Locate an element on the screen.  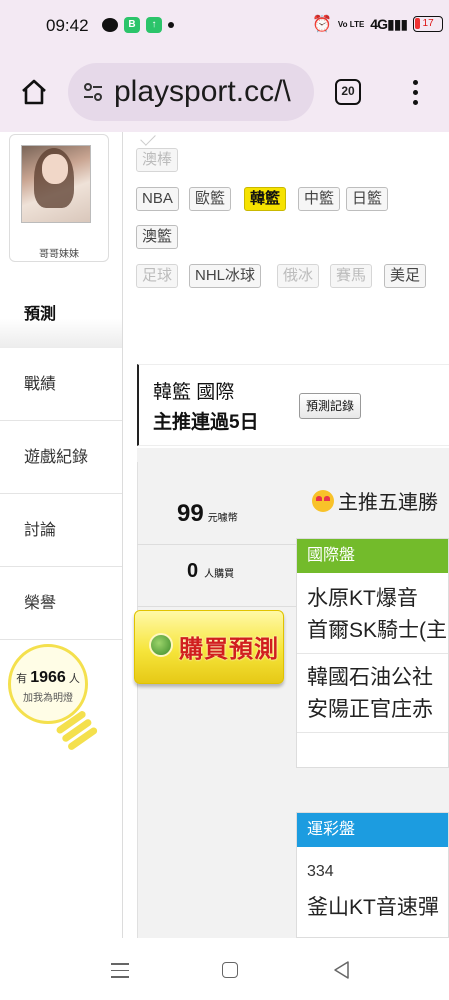
bulb-prefix: 有 is located at coordinates (22, 679).